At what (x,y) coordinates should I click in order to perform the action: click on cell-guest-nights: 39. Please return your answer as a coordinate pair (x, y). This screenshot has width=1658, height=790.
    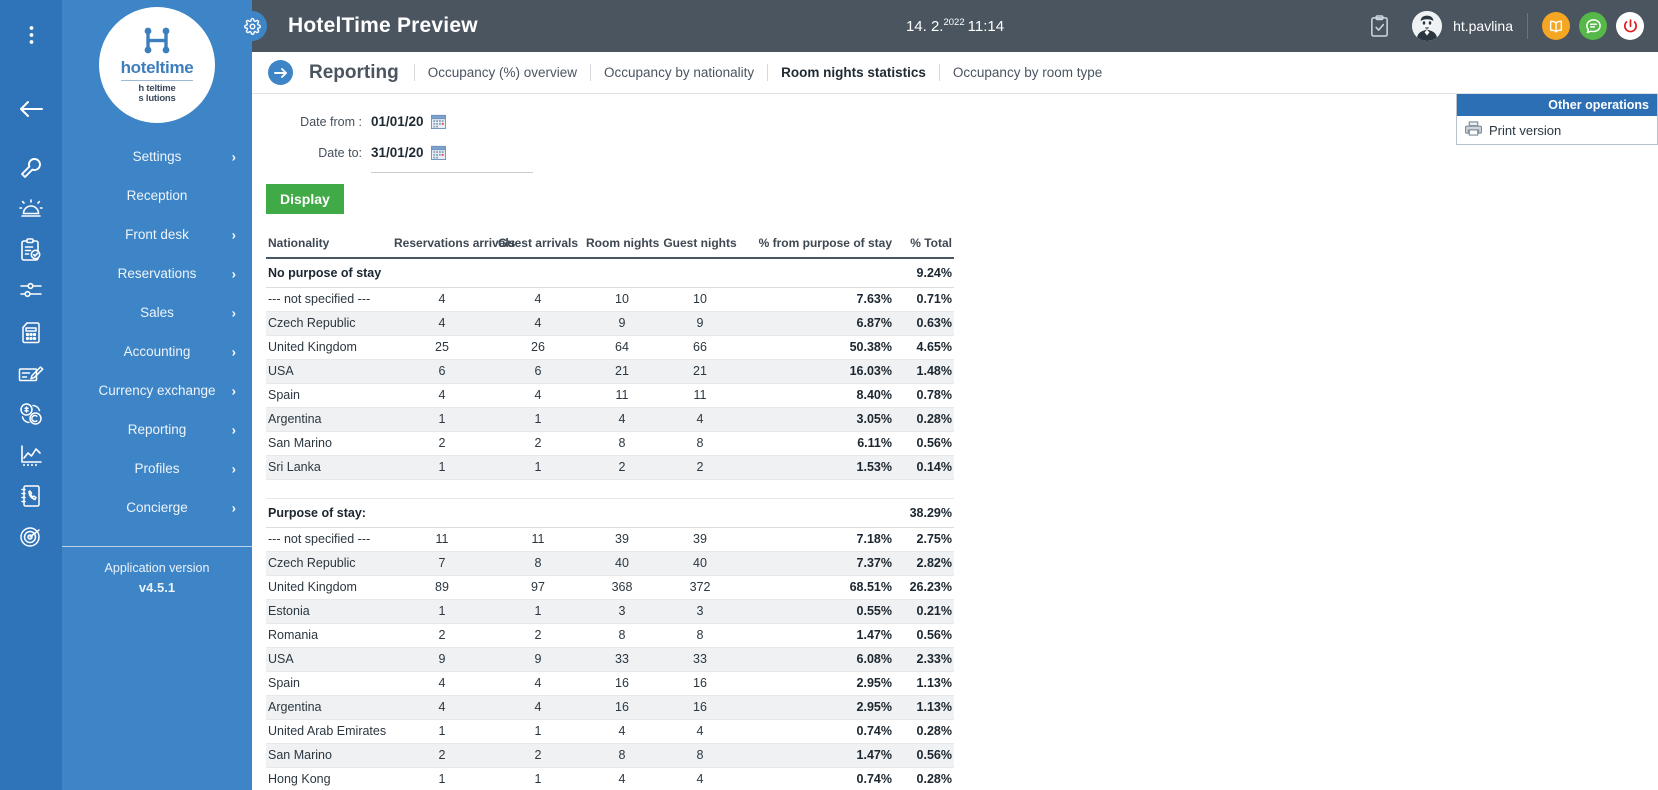
    Looking at the image, I should click on (700, 539).